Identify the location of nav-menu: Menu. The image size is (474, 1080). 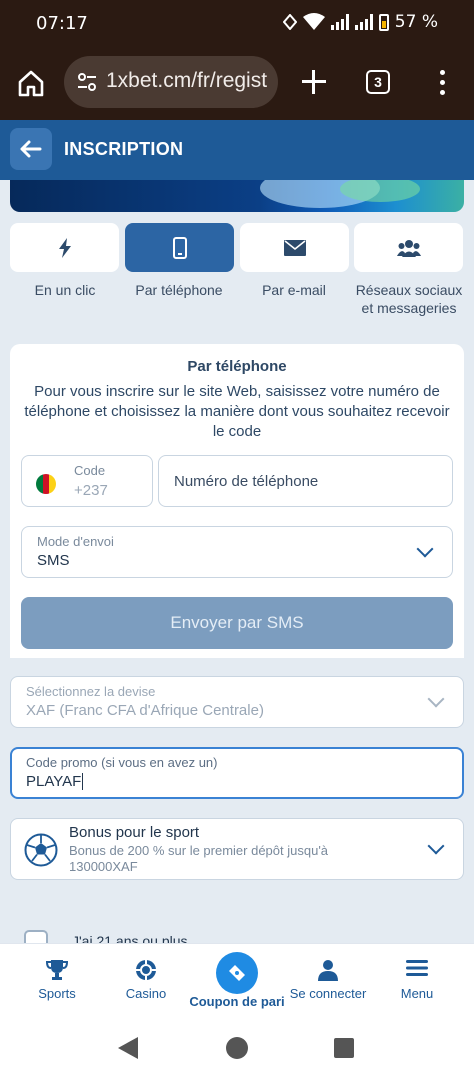
(417, 980).